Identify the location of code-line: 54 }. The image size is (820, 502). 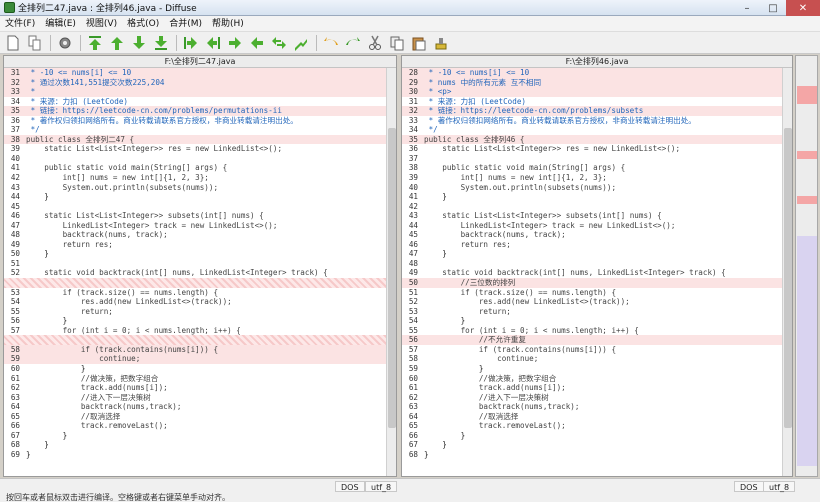
(592, 321).